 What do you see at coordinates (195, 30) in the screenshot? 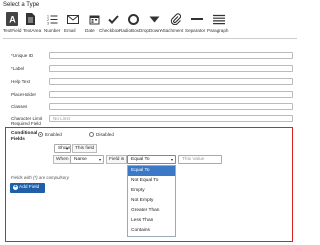
I see `type-label-separator: Separator` at bounding box center [195, 30].